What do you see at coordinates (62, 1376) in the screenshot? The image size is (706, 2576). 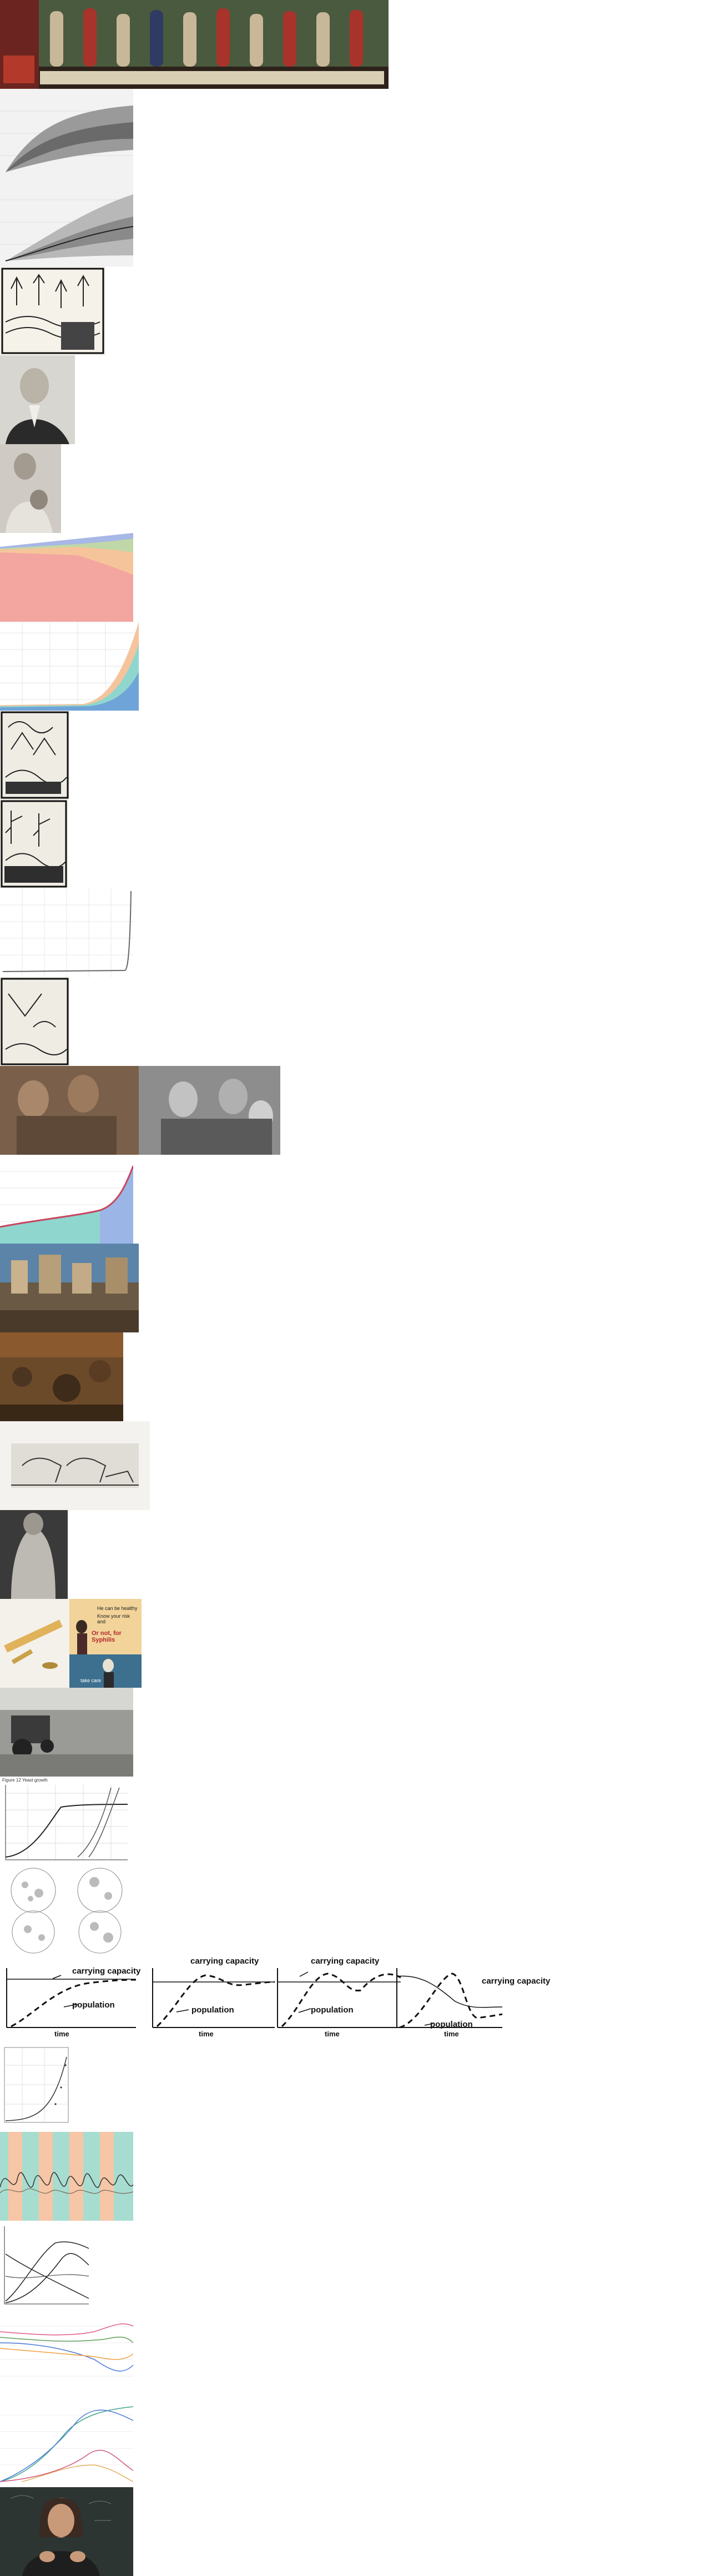 I see `triumph-of-death-painting` at bounding box center [62, 1376].